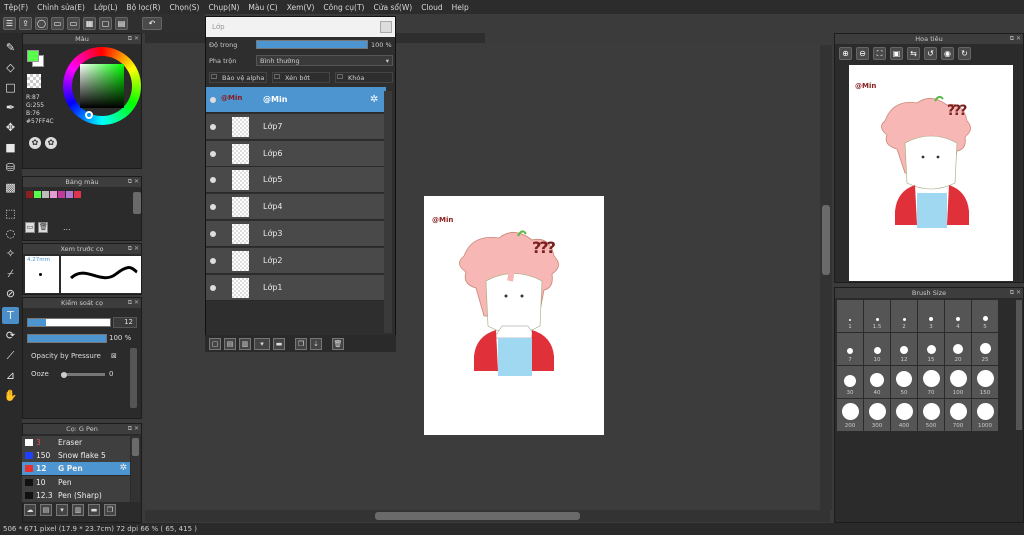  Describe the element at coordinates (215, 343) in the screenshot. I see `new-layer-icon: ▢` at that location.